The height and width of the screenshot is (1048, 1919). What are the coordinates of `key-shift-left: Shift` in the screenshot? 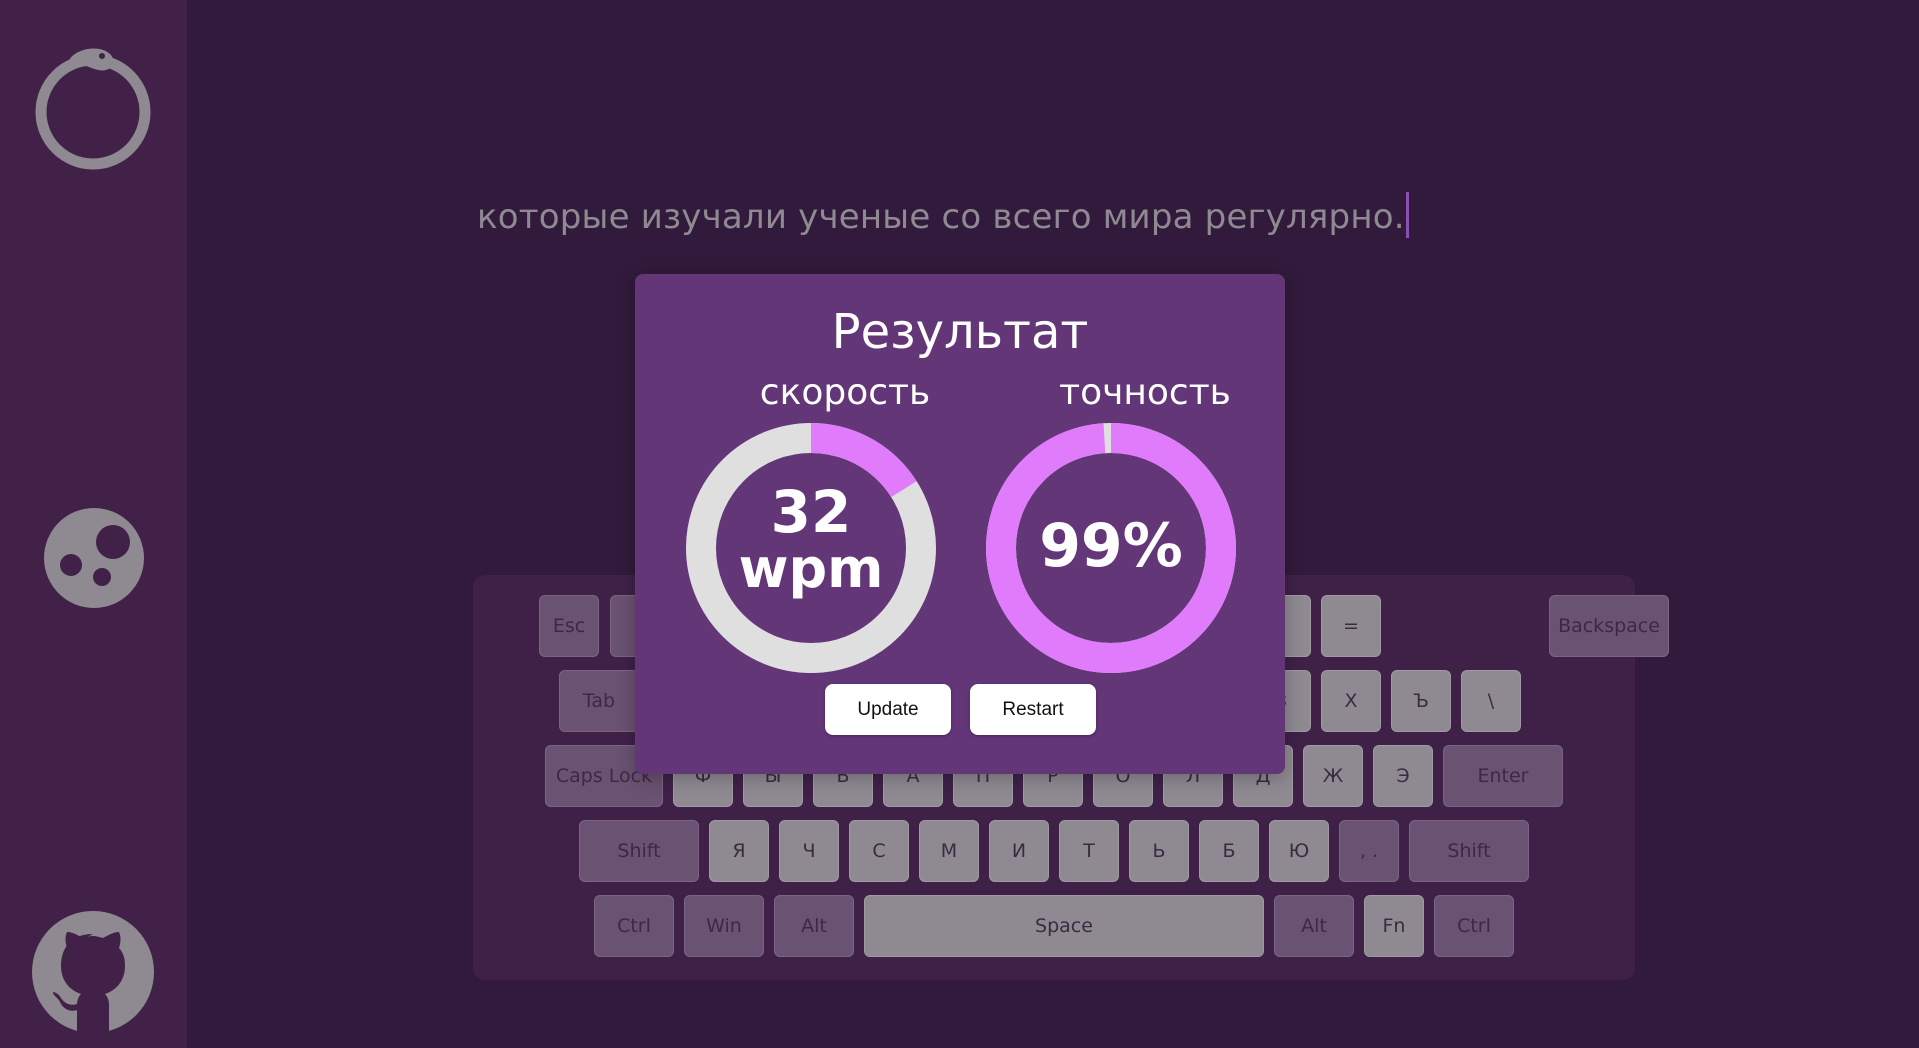 It's located at (639, 851).